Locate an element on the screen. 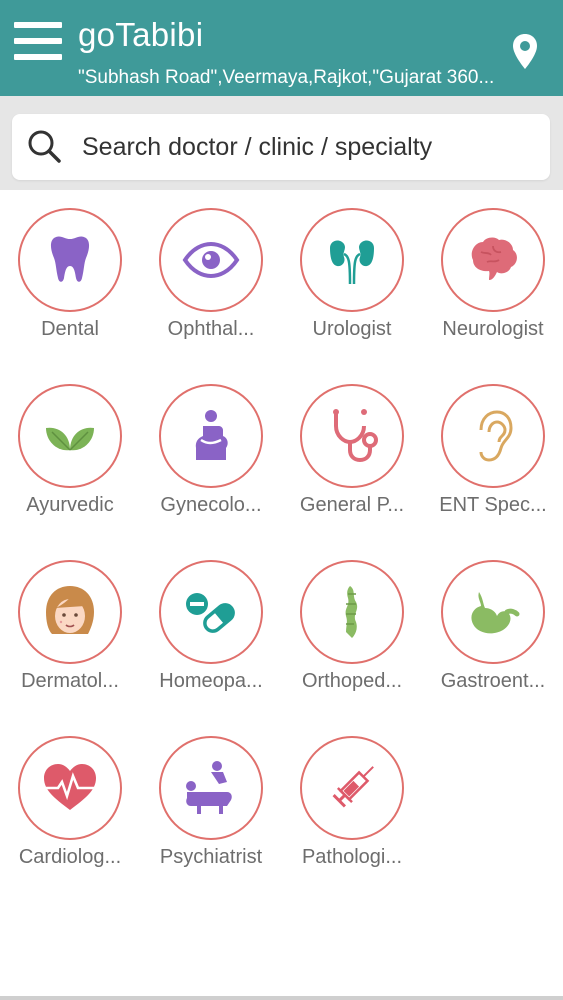 This screenshot has width=563, height=1000. specialty-label: Psychiatrist is located at coordinates (211, 857).